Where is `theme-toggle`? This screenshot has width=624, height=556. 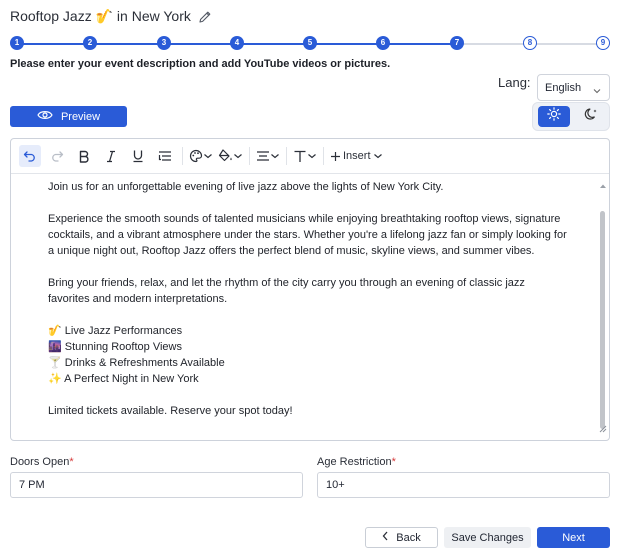
theme-toggle is located at coordinates (571, 116).